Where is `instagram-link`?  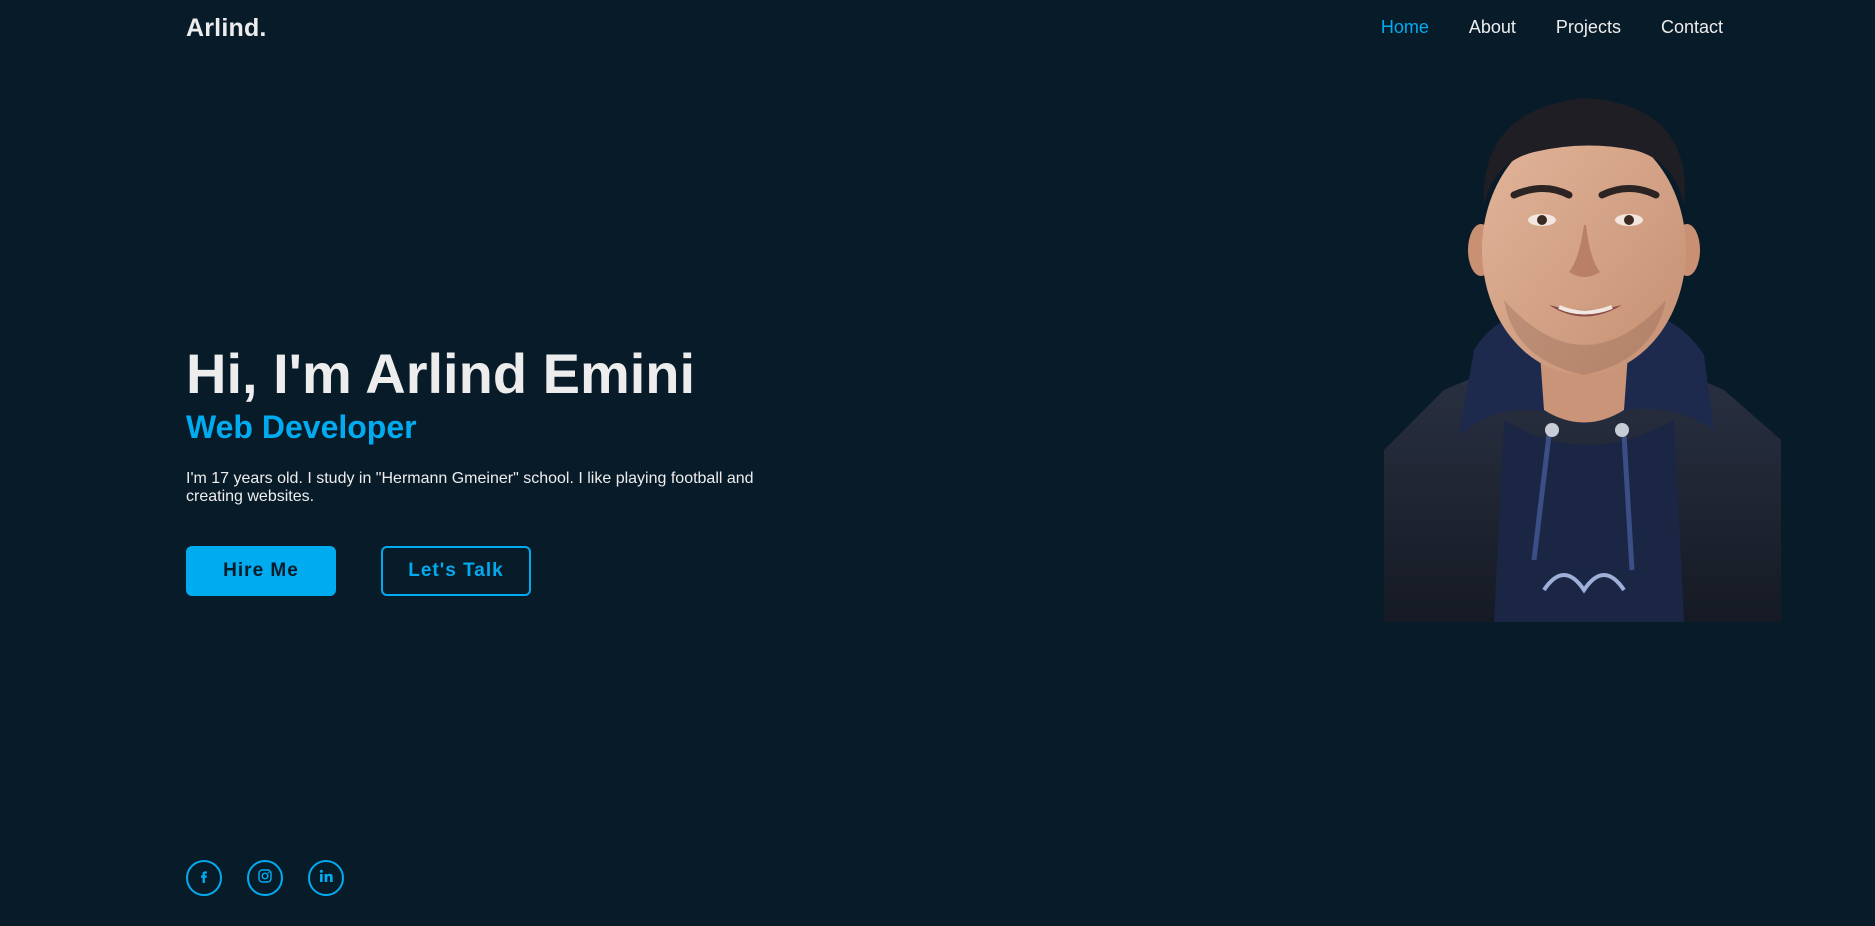 instagram-link is located at coordinates (265, 878).